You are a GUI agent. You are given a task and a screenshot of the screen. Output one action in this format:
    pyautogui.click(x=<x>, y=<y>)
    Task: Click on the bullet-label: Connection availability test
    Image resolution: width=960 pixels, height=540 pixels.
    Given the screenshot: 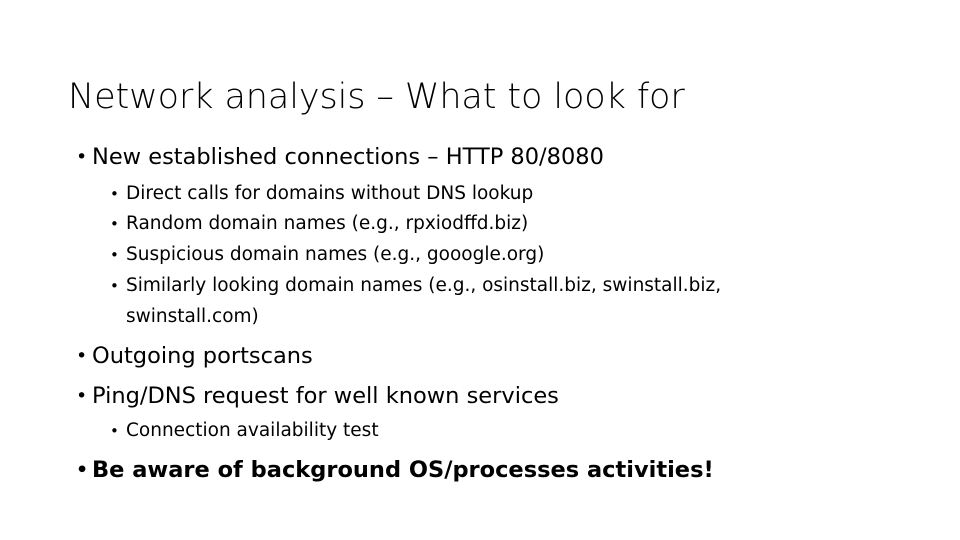 What is the action you would take?
    pyautogui.click(x=252, y=430)
    